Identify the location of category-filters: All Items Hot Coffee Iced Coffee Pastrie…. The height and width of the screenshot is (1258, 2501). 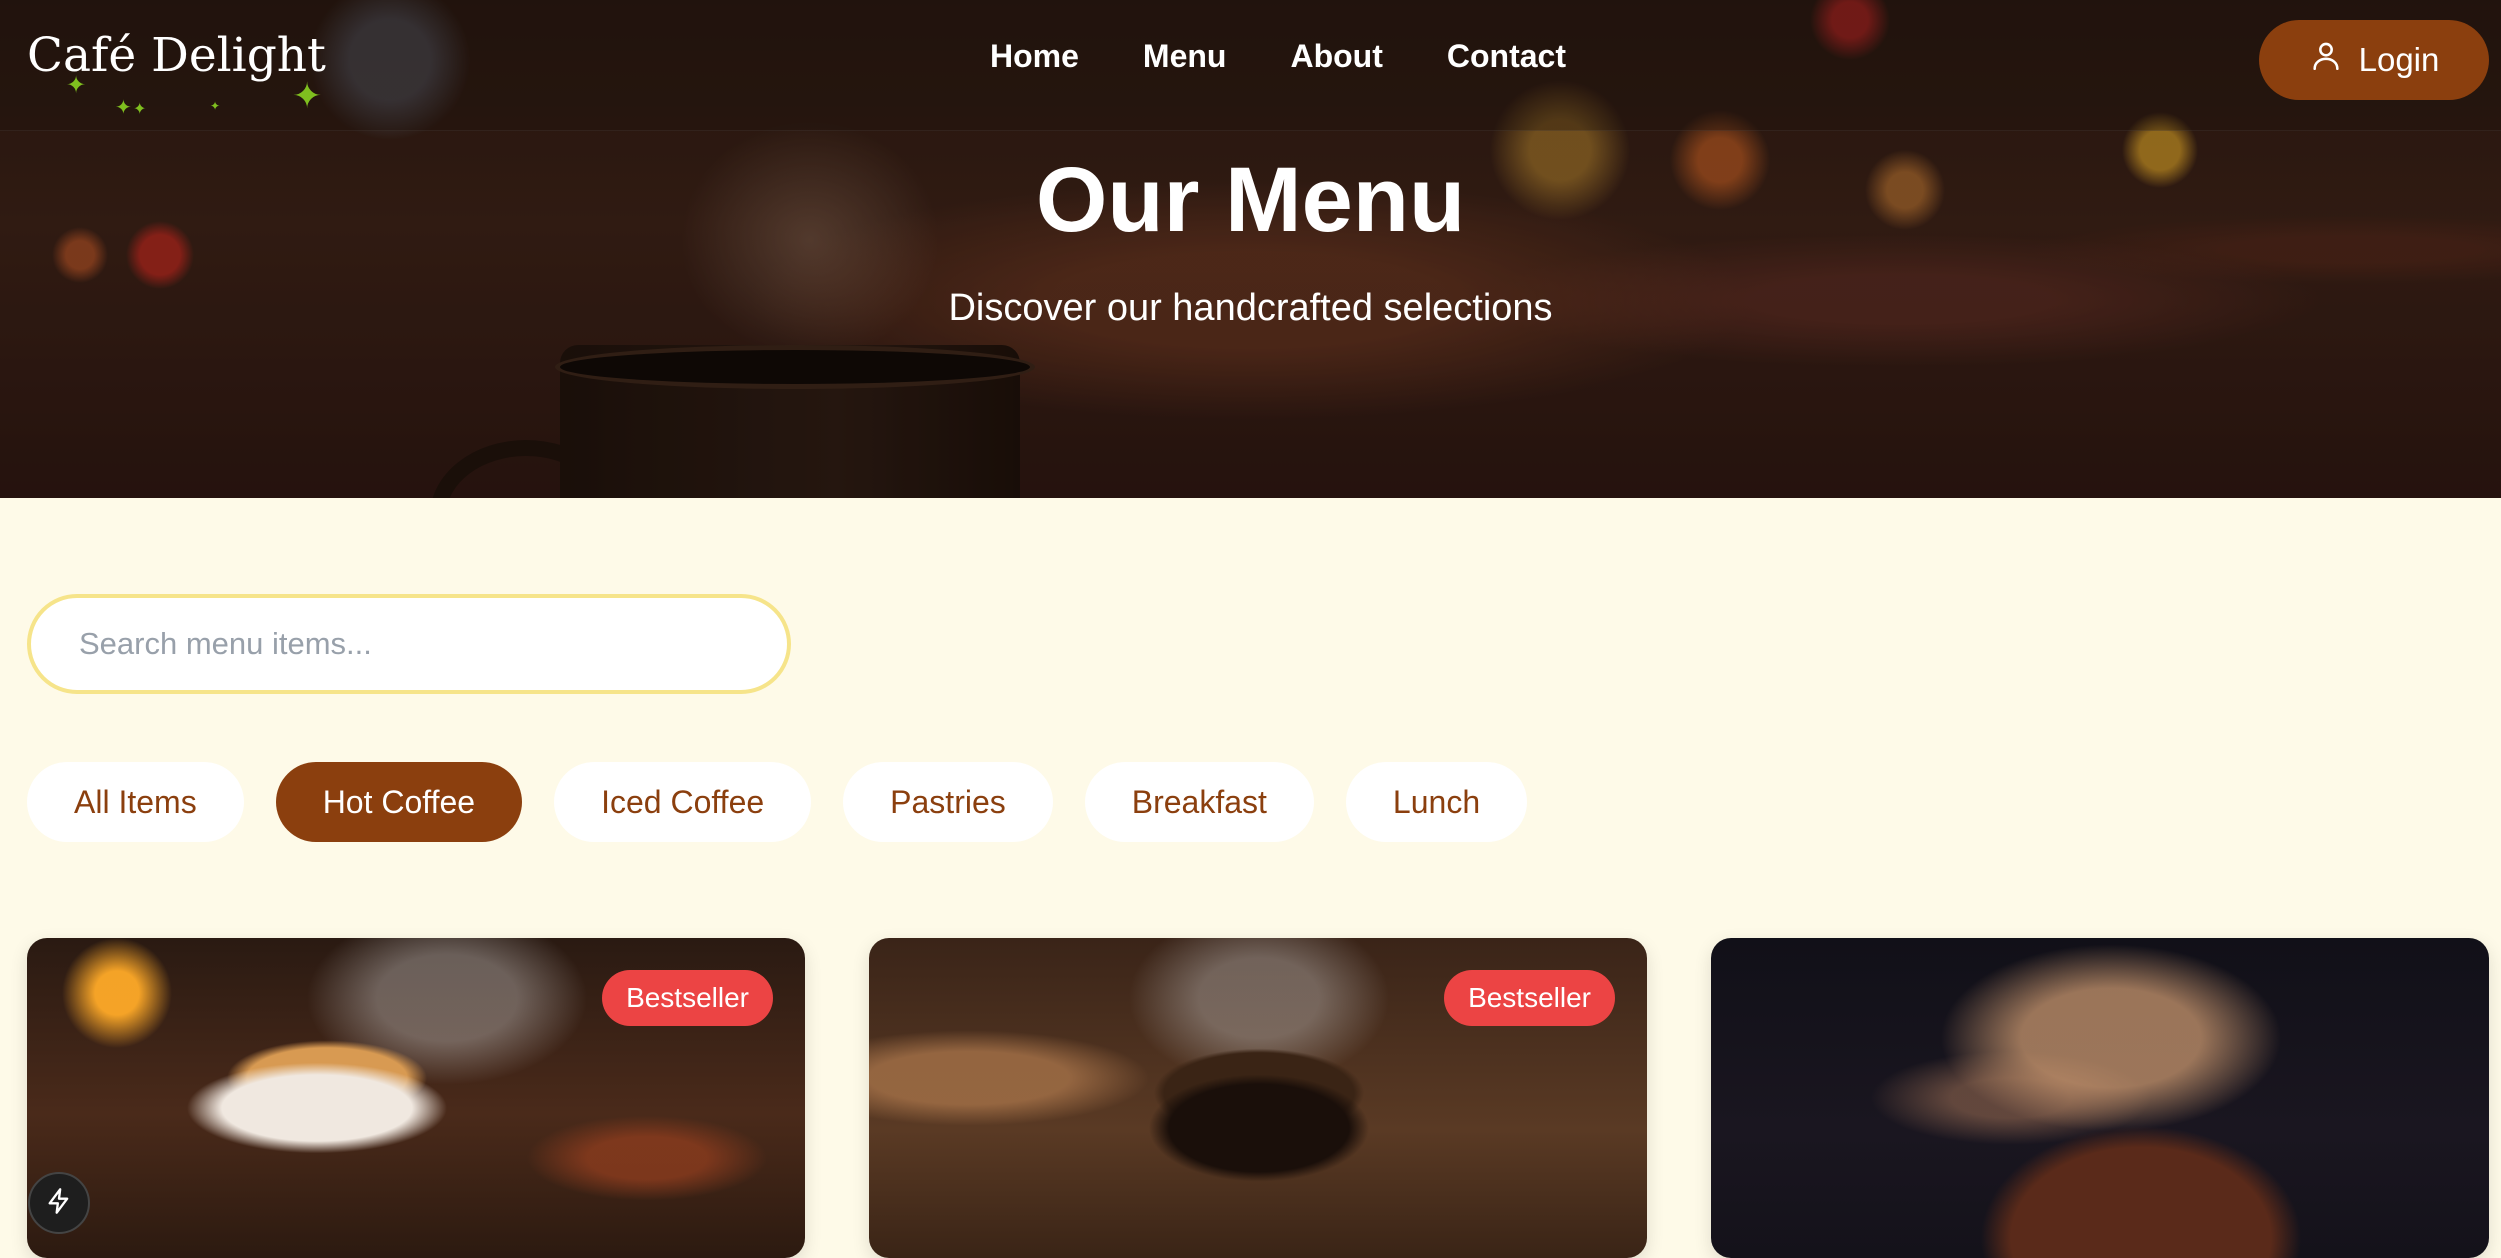
(777, 802).